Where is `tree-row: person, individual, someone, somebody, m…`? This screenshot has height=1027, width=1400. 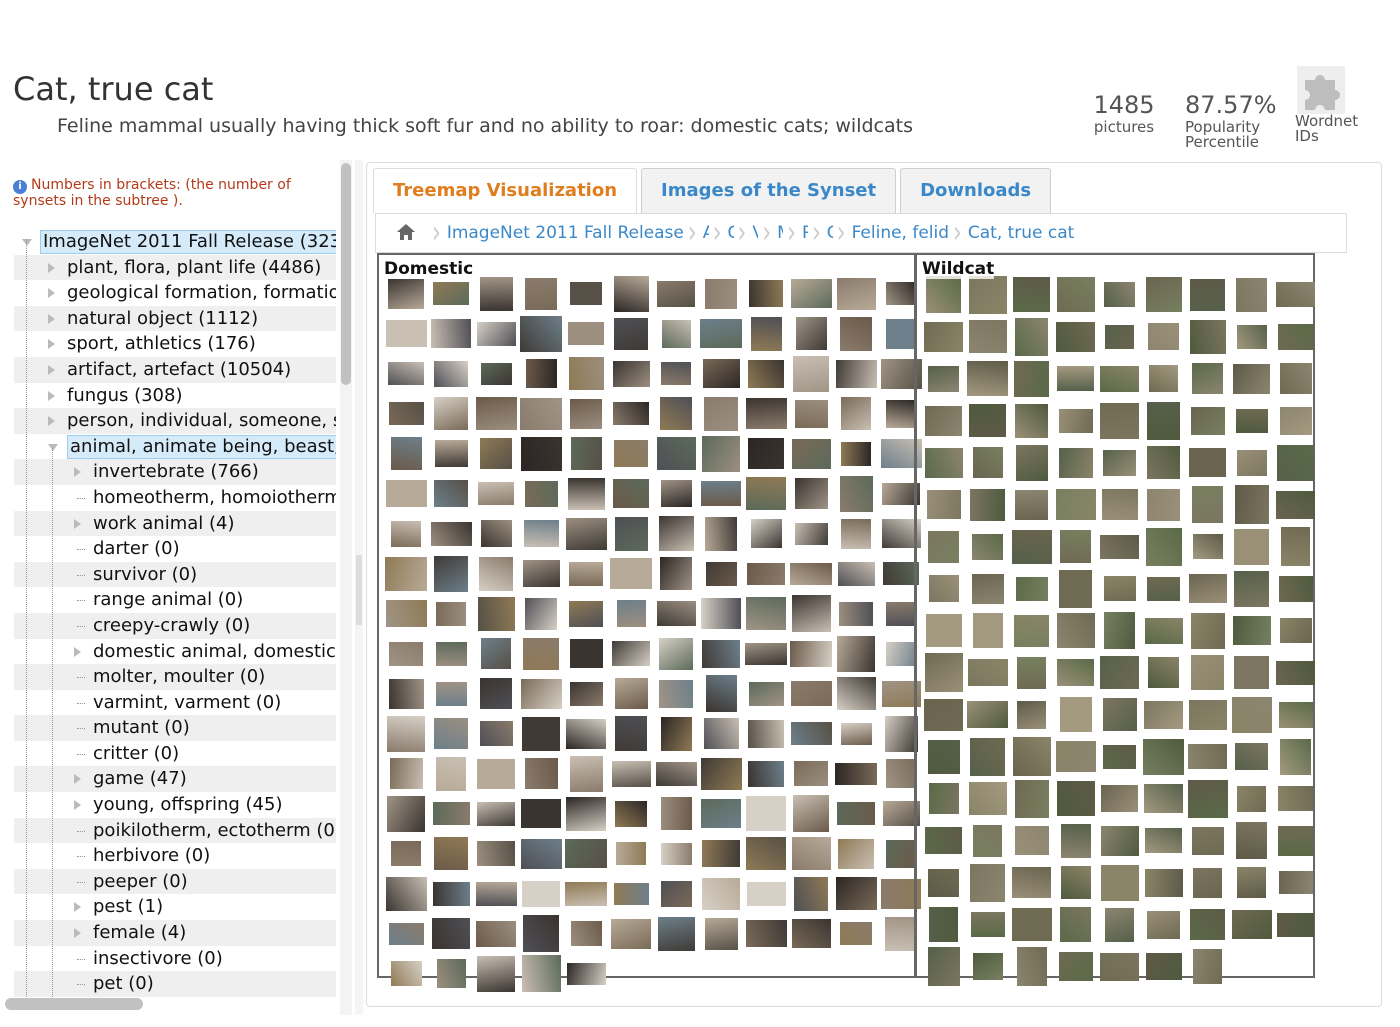 tree-row: person, individual, someone, somebody, m… is located at coordinates (175, 421).